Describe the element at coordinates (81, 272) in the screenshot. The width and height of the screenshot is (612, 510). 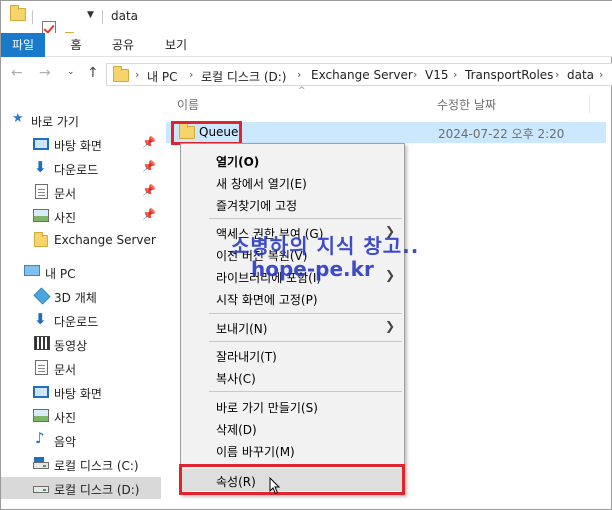
I see `sidebar-item-this-pc: 내 PC` at that location.